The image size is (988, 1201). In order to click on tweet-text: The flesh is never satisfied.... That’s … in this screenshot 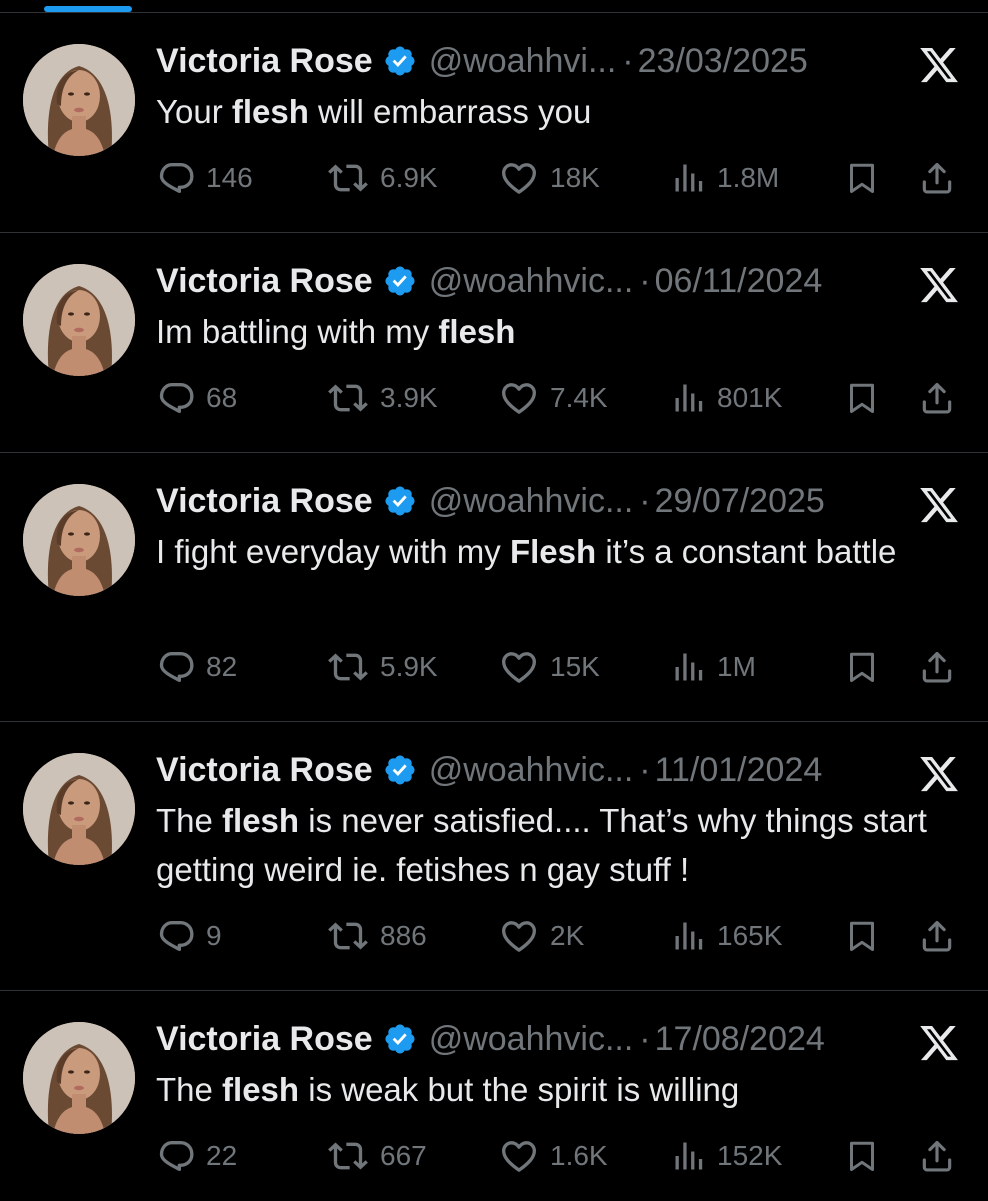, I will do `click(561, 845)`.